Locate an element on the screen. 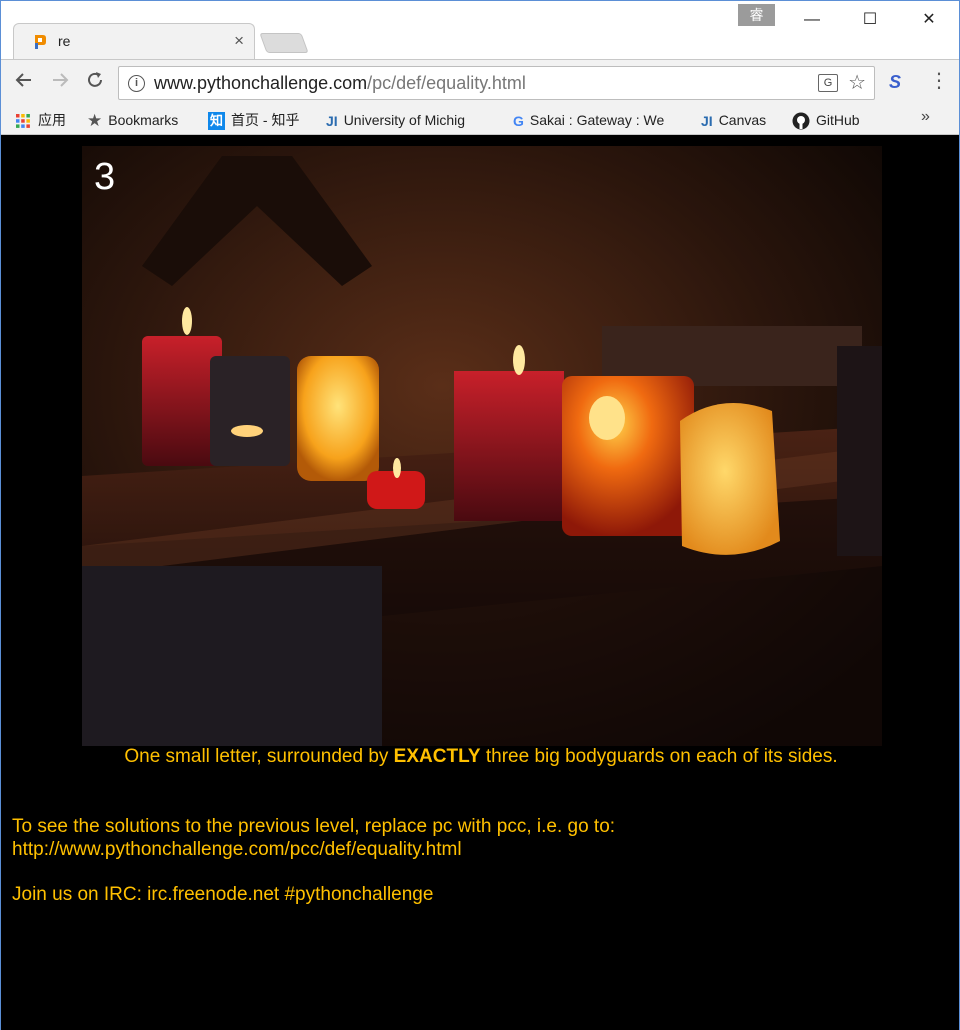 The image size is (960, 1030). bookmark-zhihu: 知首页 - 知乎 is located at coordinates (253, 120).